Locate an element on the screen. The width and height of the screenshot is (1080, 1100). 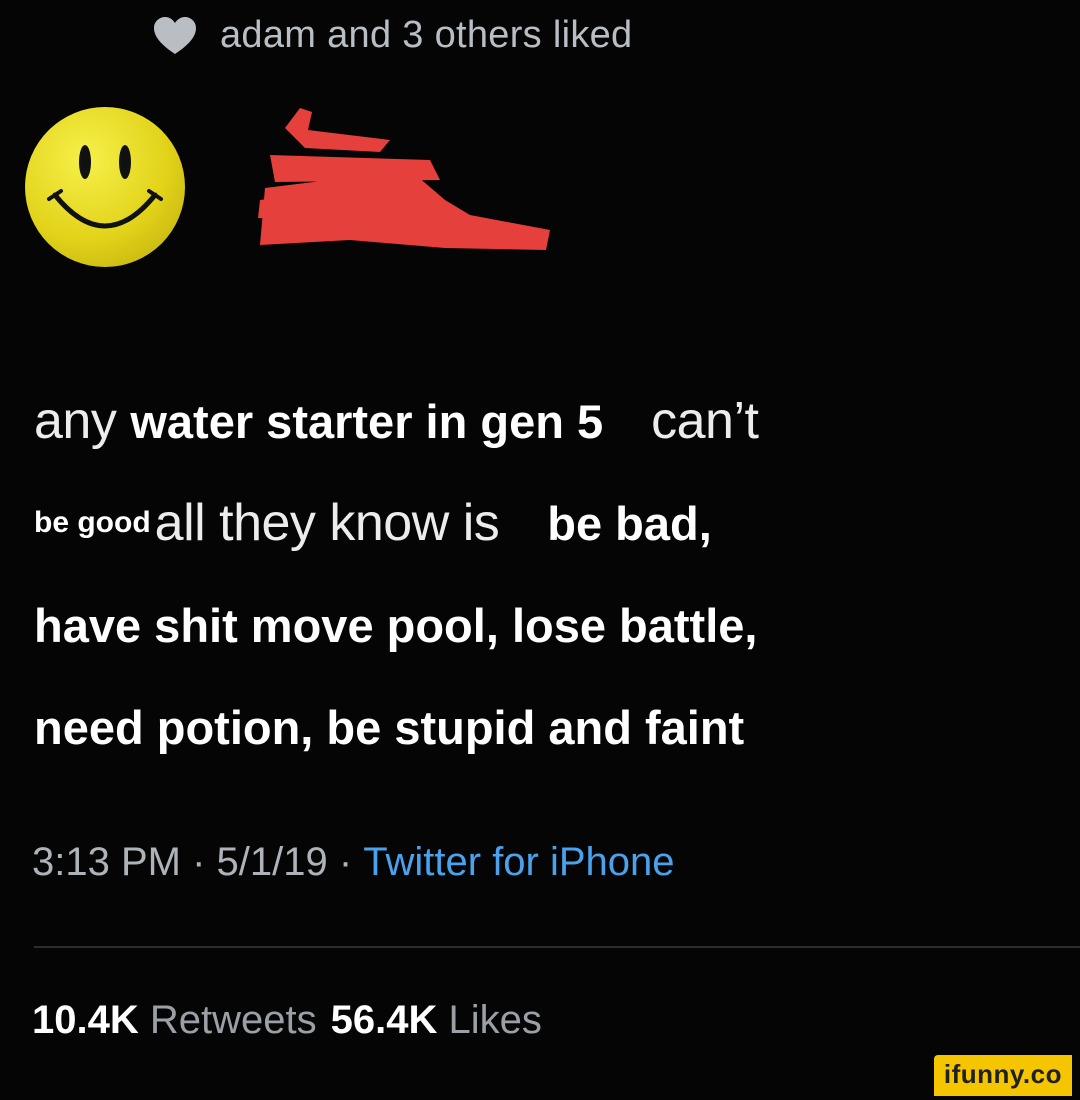
tweet-meta: 3:13 PM · 5/1/19 · Twitter for iPhone is located at coordinates (353, 862).